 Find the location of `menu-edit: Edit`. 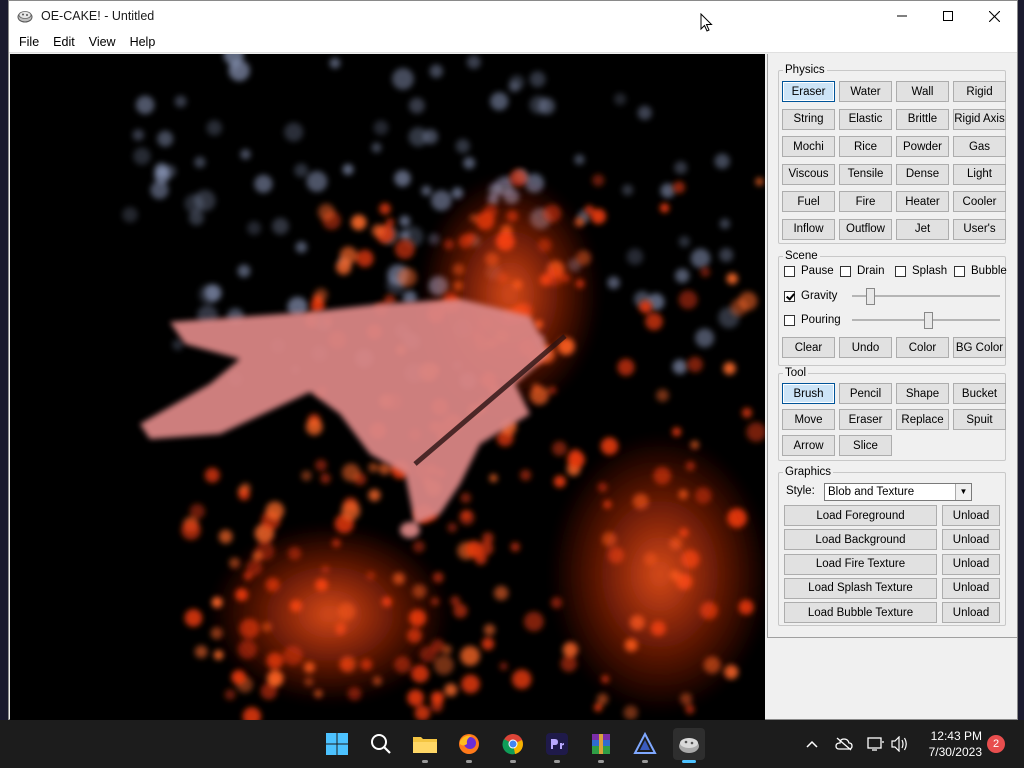

menu-edit: Edit is located at coordinates (64, 42).